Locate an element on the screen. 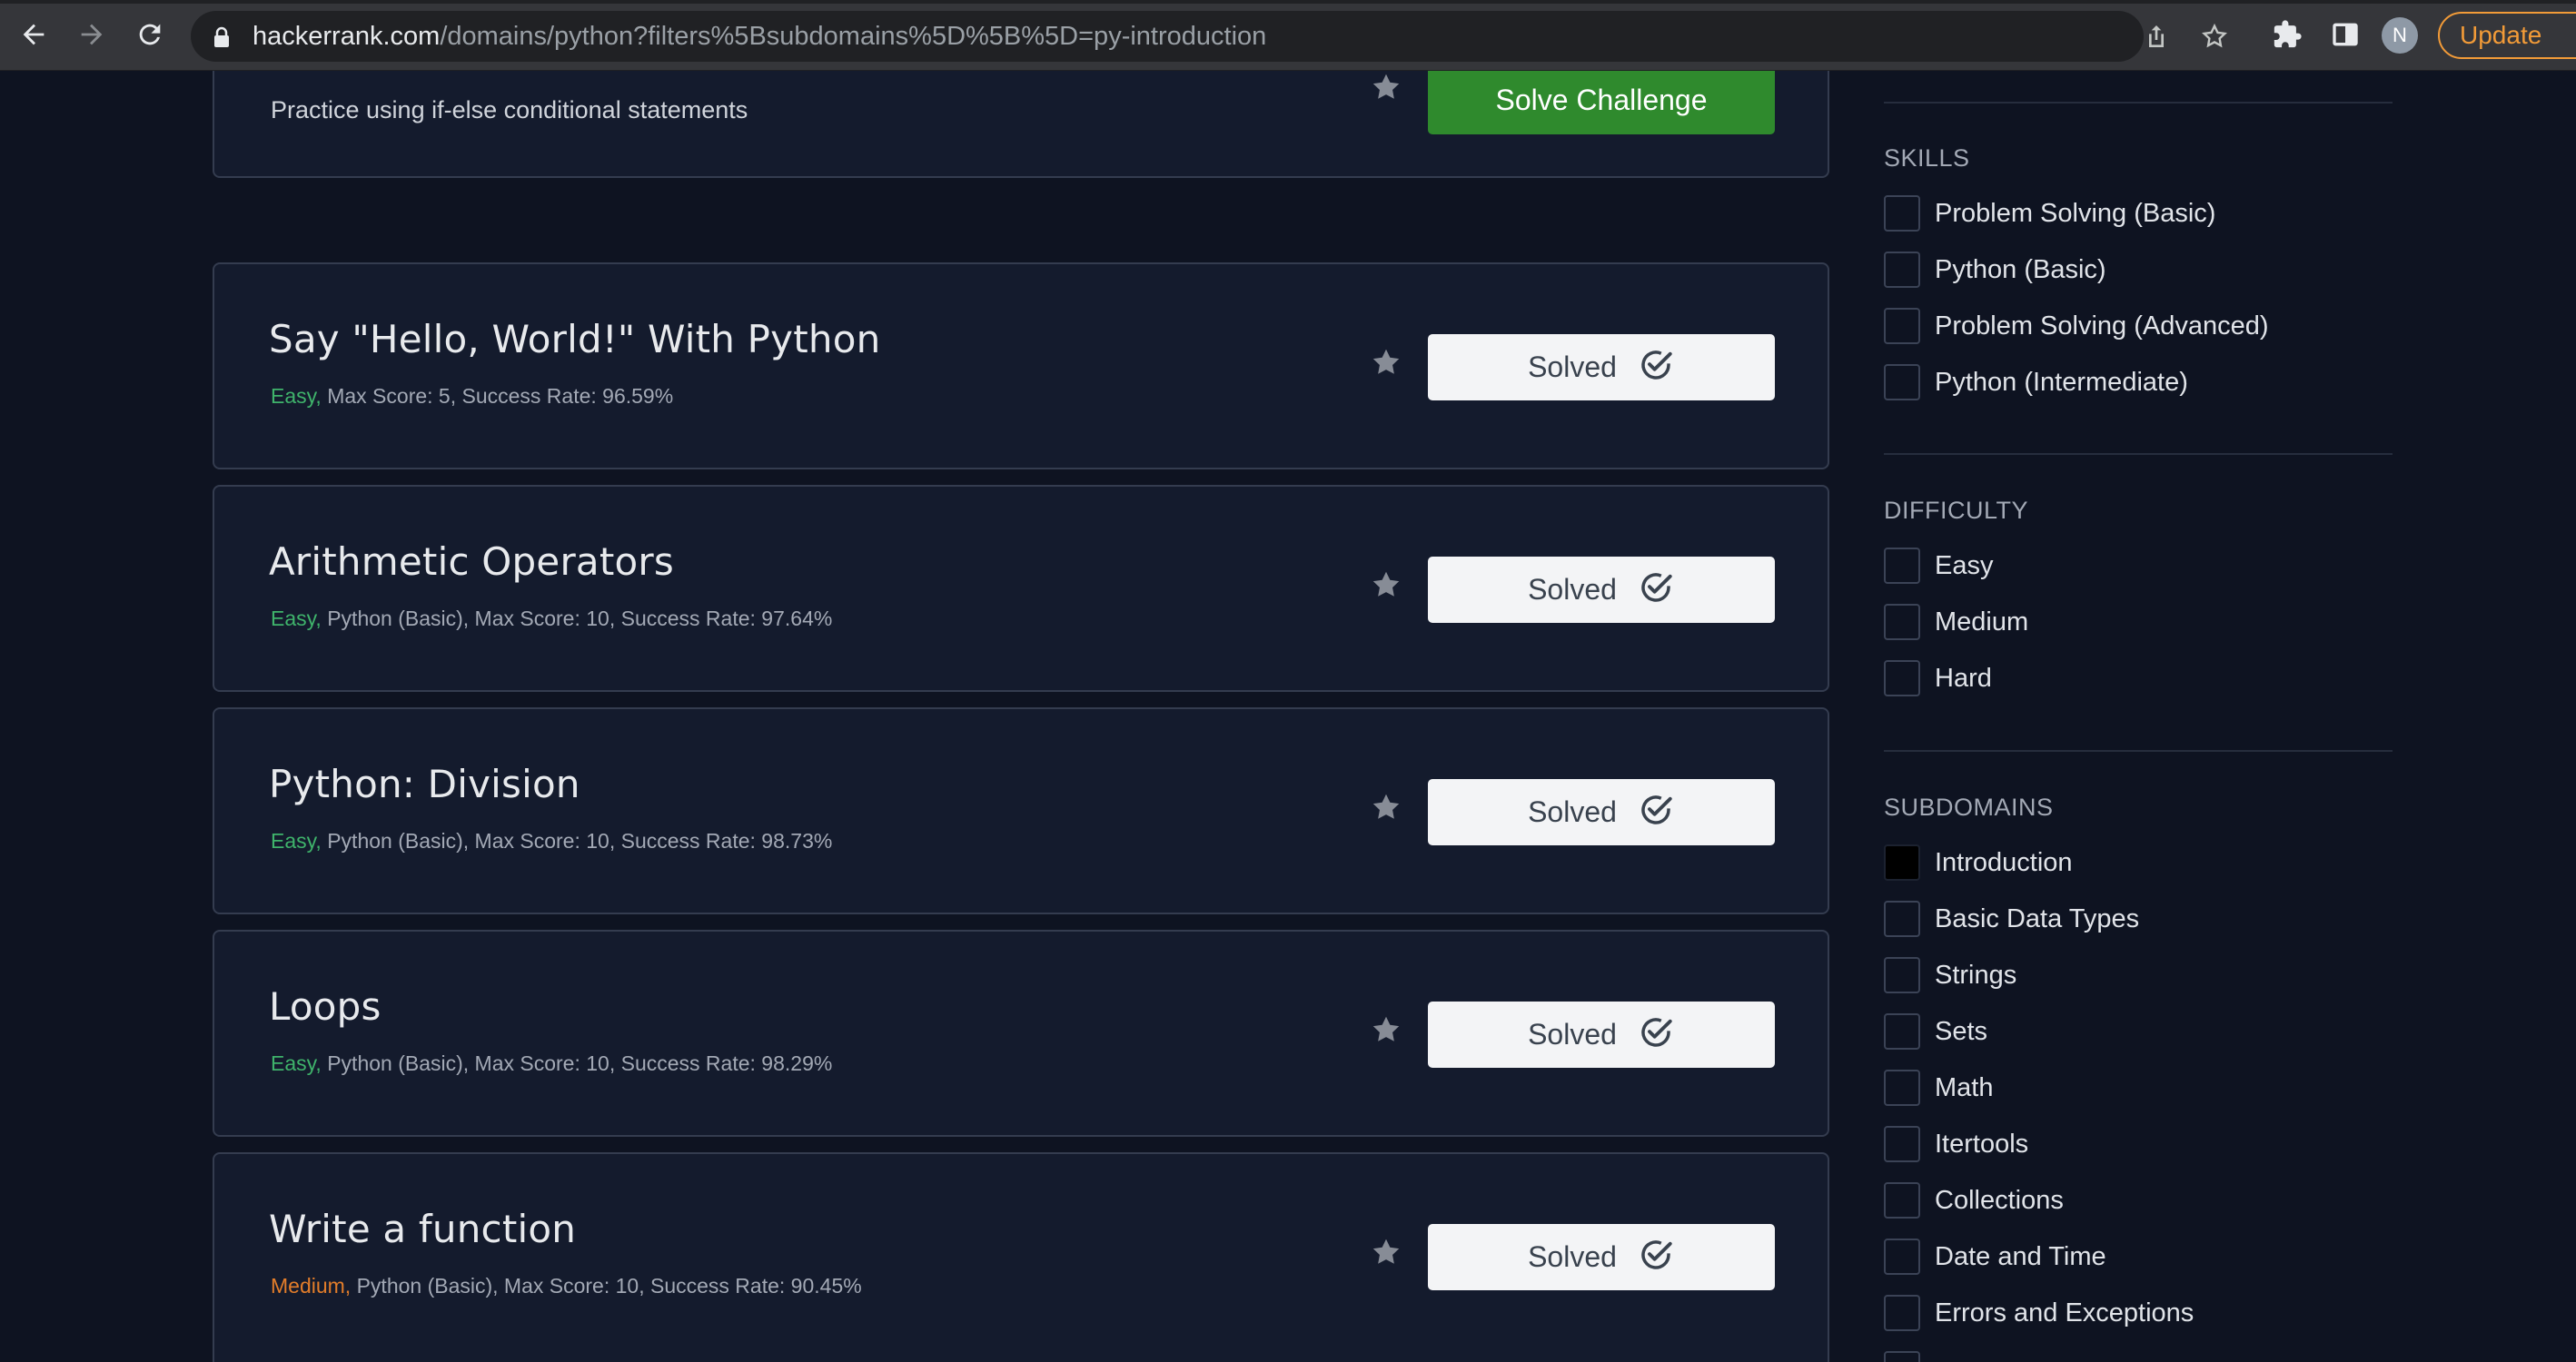 The image size is (2576, 1362). filter-skill-problem-solving-advanced: Problem Solving (Advanced) is located at coordinates (2076, 326).